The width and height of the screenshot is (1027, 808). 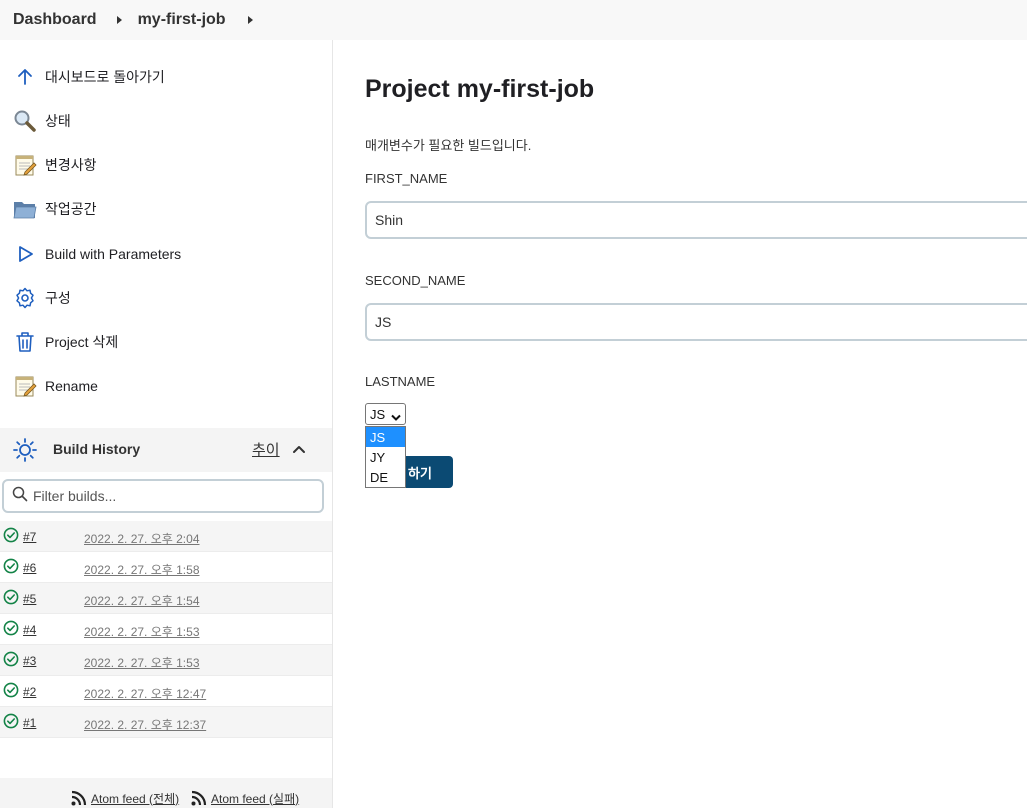 What do you see at coordinates (105, 77) in the screenshot?
I see `sidebar-item-label: 대시보드로 돌아가기` at bounding box center [105, 77].